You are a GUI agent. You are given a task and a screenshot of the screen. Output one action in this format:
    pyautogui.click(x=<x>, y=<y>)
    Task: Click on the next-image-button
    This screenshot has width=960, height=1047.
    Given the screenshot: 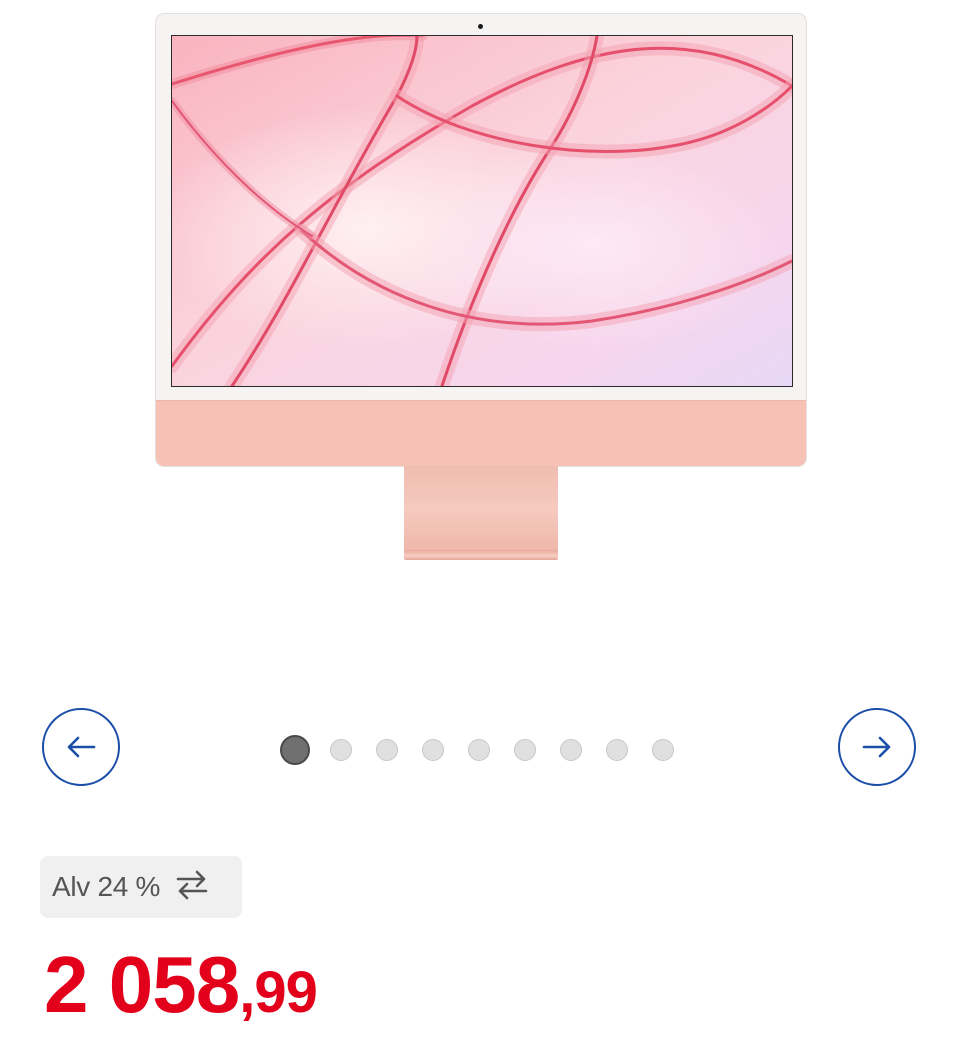 What is the action you would take?
    pyautogui.click(x=877, y=747)
    